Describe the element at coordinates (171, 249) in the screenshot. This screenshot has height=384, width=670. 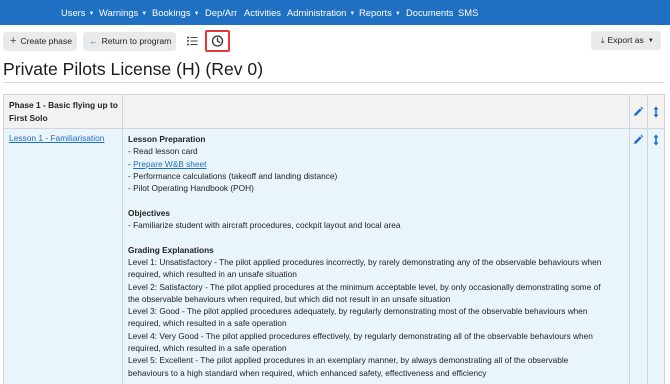
I see `grading-explanations-heading: Grading Explanations` at that location.